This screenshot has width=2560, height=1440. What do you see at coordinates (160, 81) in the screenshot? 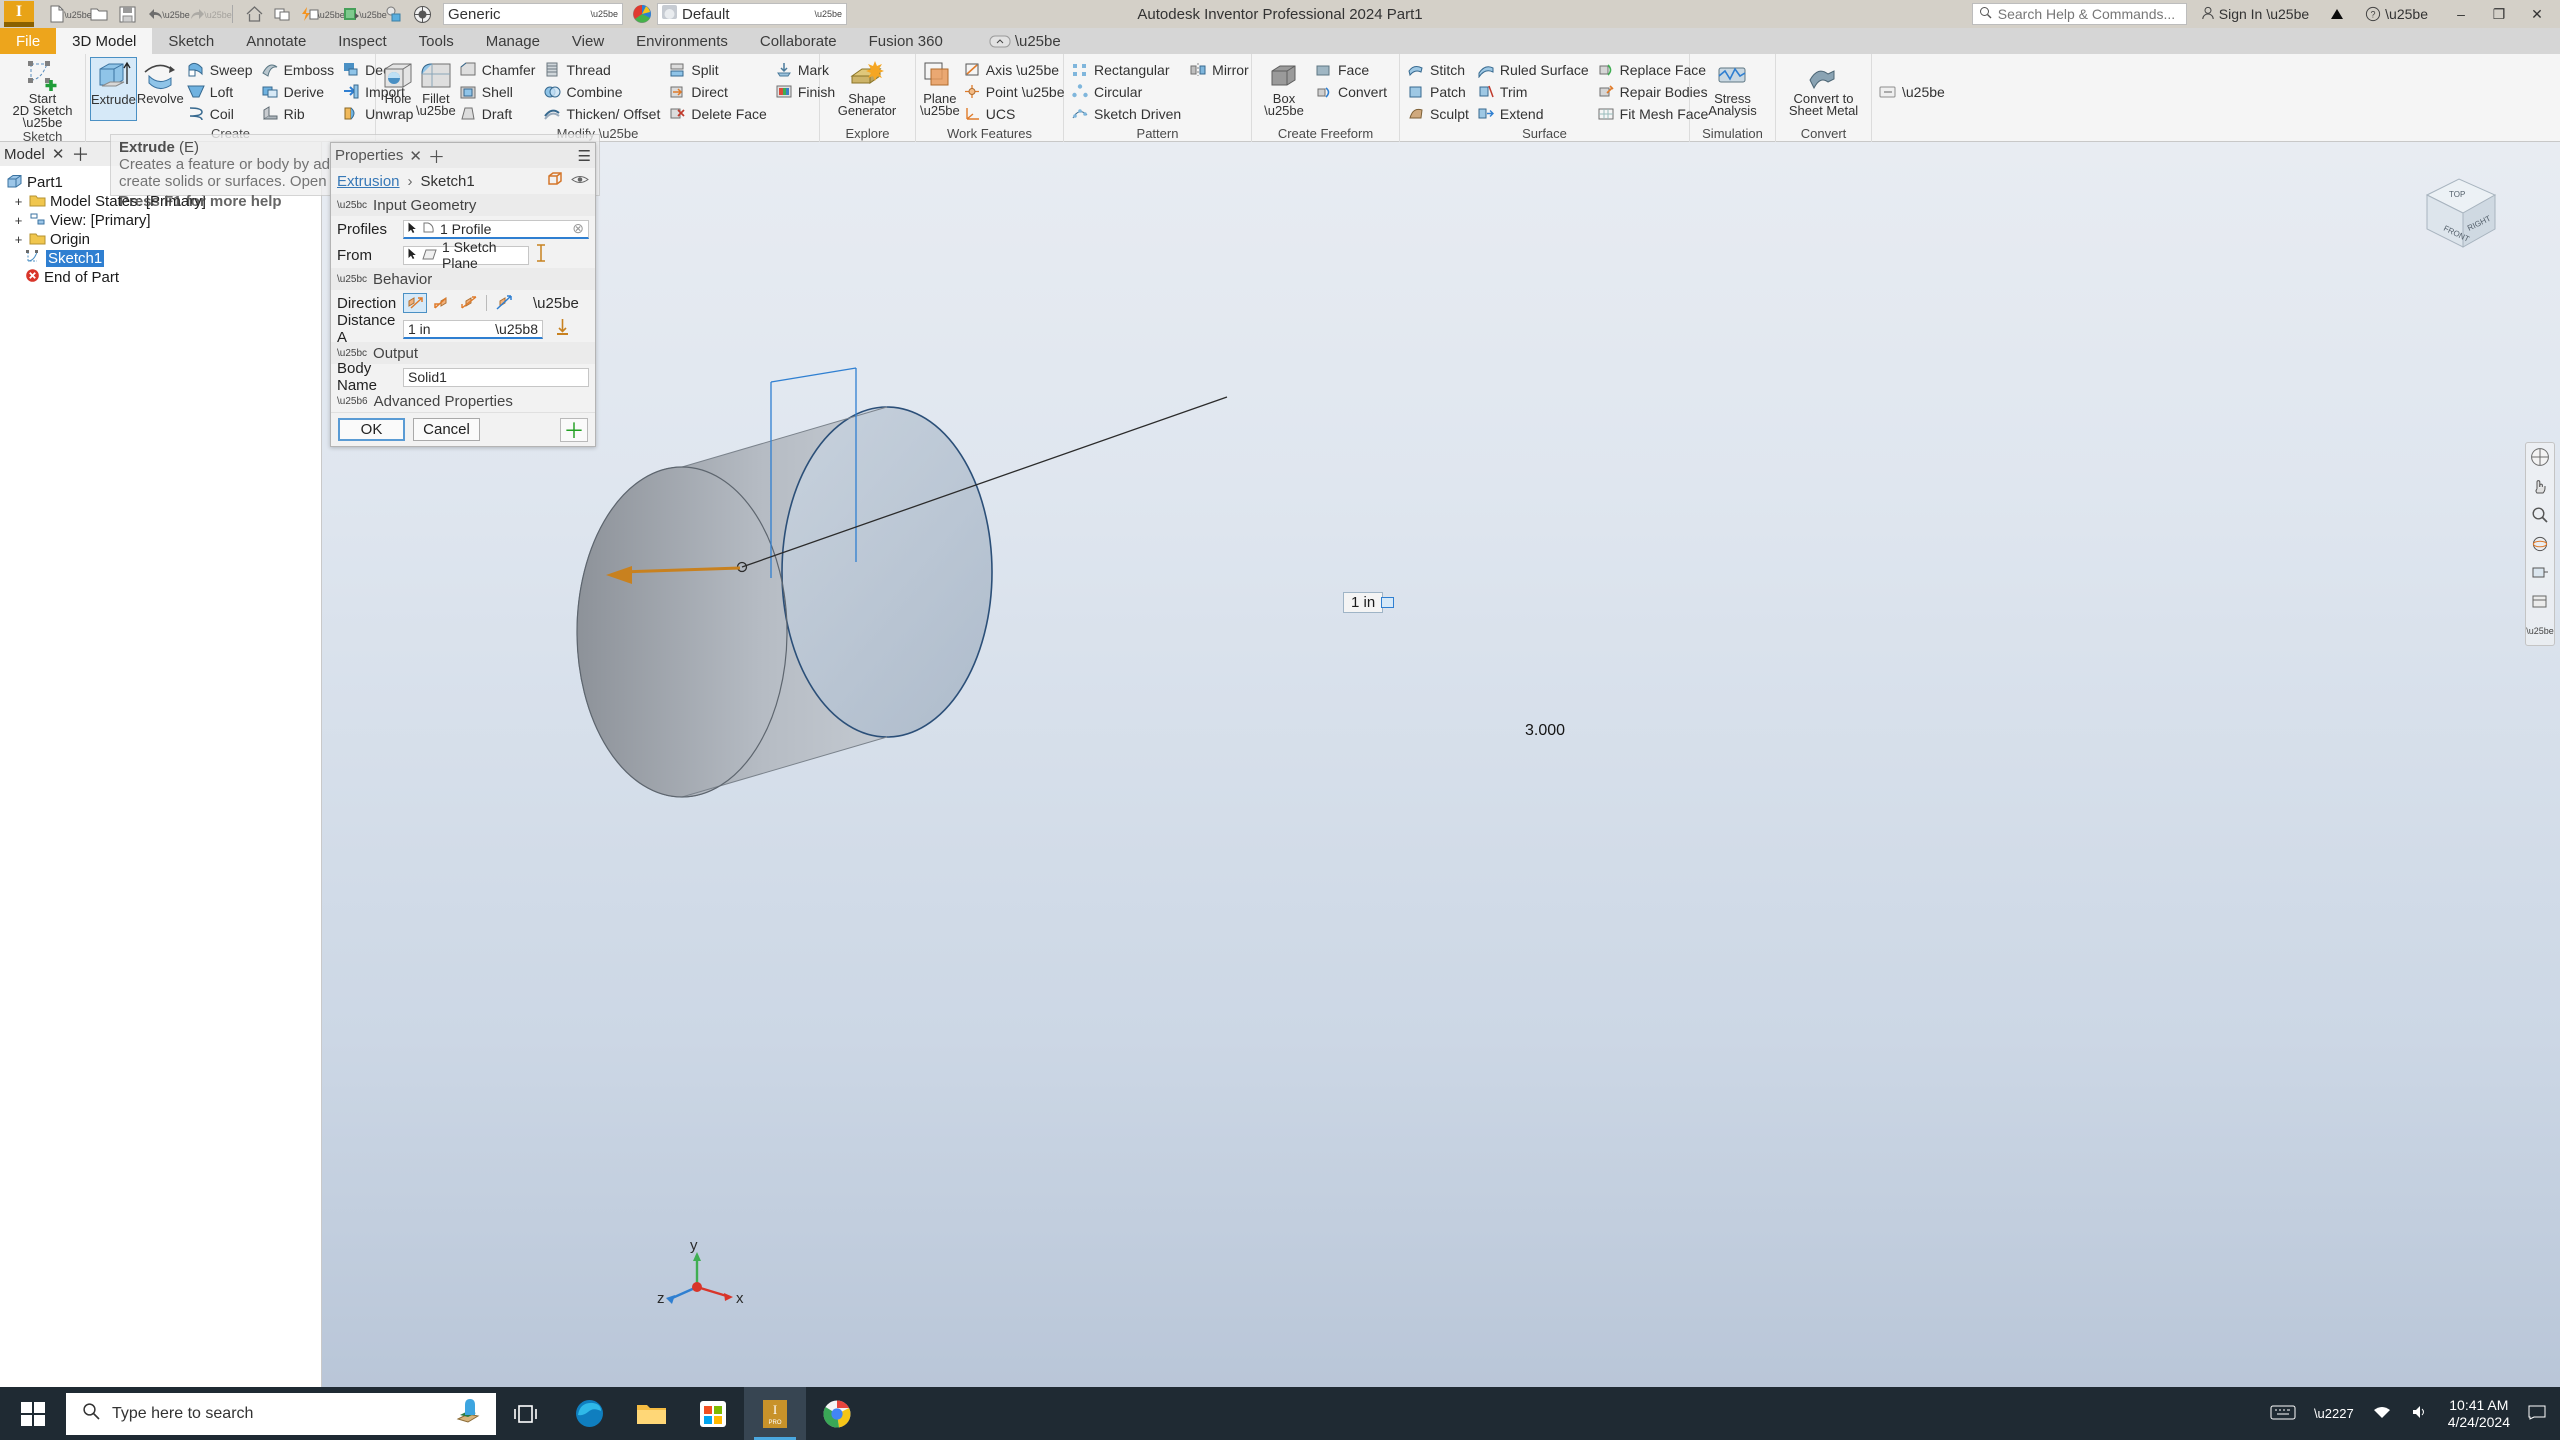
I see `revolve-button: Revolve` at bounding box center [160, 81].